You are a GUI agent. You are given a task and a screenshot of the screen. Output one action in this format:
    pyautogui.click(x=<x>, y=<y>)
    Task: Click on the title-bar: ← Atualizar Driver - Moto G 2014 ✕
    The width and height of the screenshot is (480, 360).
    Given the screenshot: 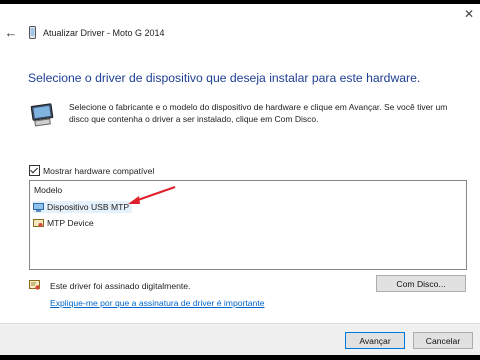 What is the action you would take?
    pyautogui.click(x=240, y=30)
    